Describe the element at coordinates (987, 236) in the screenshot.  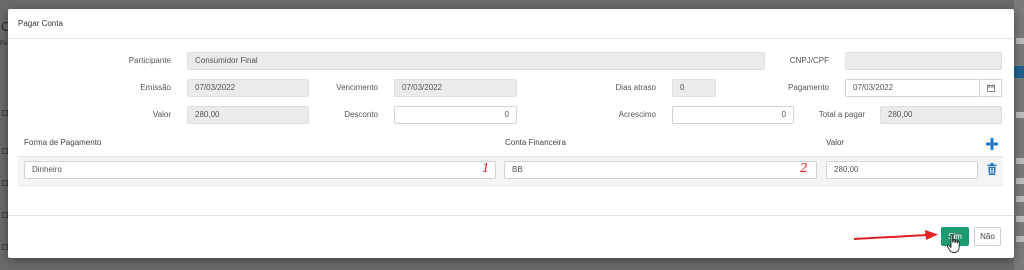
I see `nao-button: Não` at that location.